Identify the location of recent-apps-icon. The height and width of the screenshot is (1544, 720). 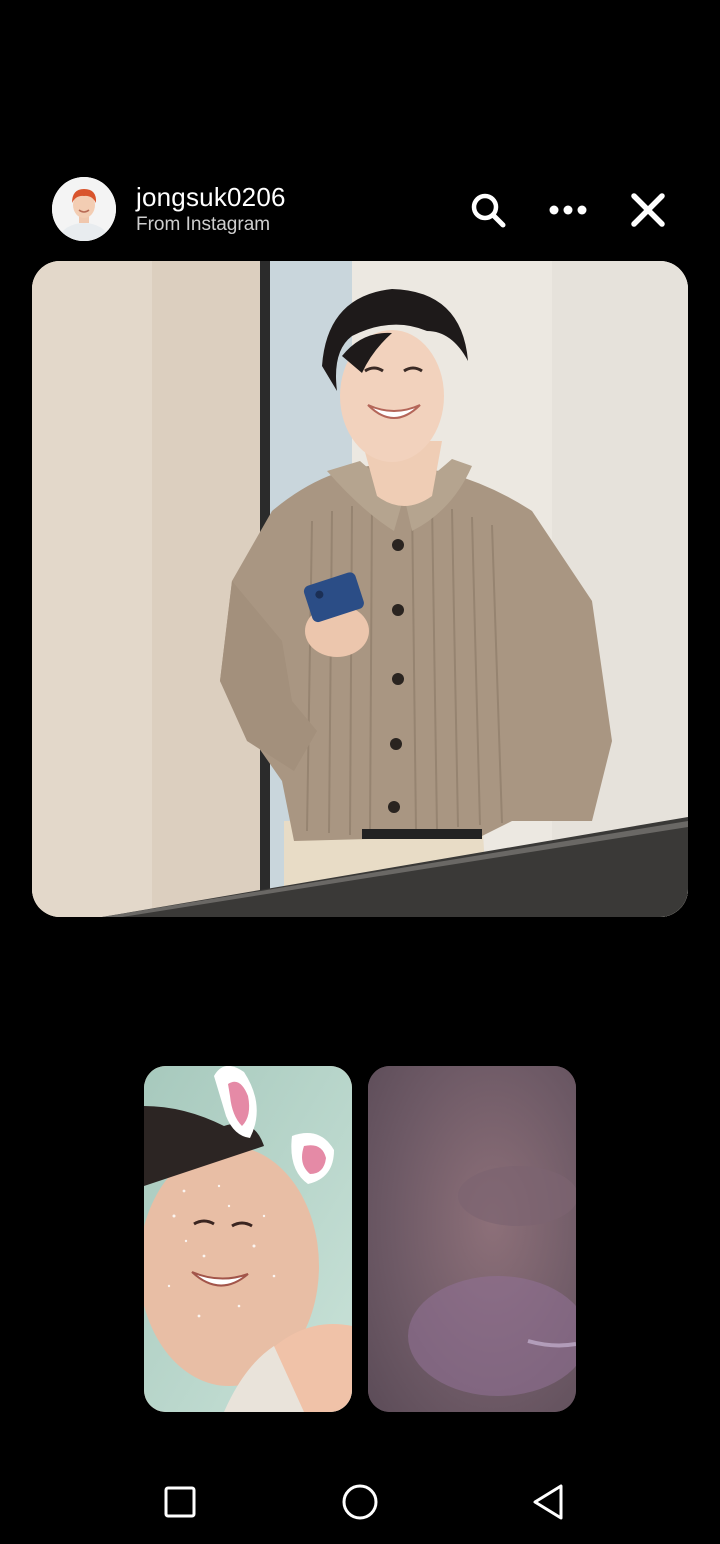
(180, 1502).